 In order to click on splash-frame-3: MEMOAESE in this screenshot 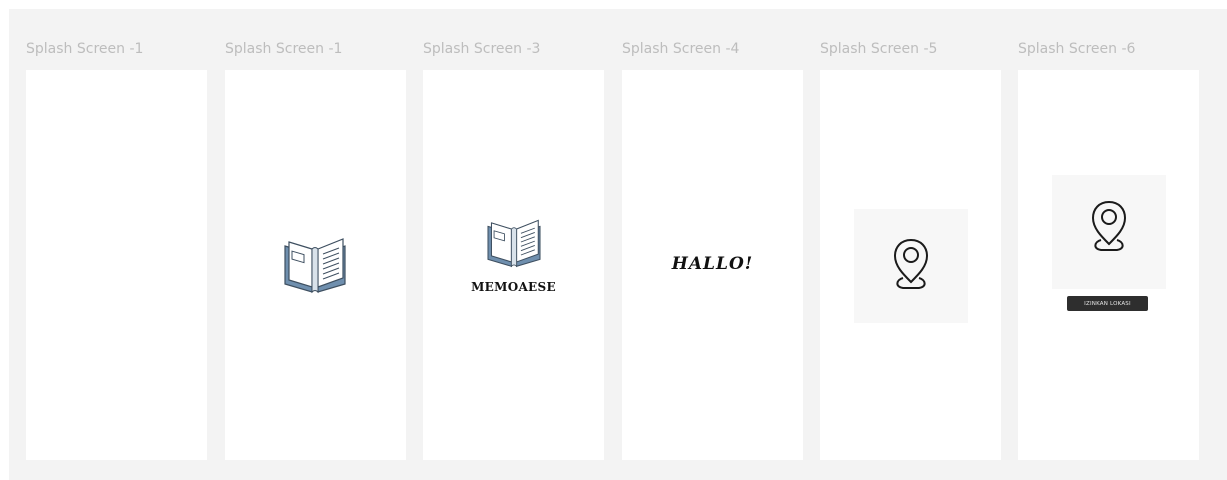, I will do `click(513, 265)`.